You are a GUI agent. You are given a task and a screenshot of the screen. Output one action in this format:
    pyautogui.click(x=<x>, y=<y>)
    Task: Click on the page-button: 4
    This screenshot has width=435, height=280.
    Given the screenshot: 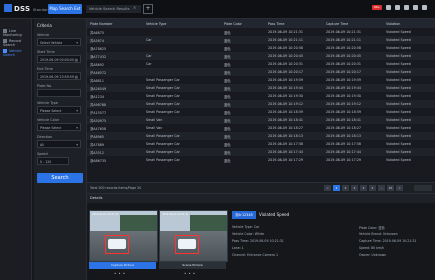 What is the action you would take?
    pyautogui.click(x=363, y=188)
    